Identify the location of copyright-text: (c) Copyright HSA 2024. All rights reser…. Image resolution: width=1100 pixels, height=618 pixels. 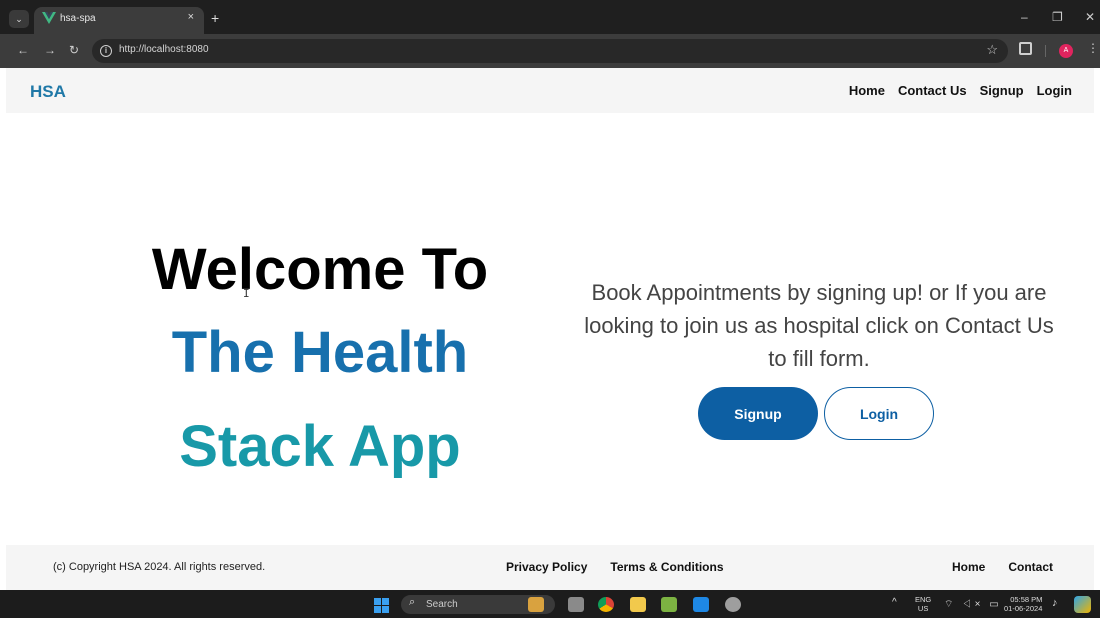
(159, 567).